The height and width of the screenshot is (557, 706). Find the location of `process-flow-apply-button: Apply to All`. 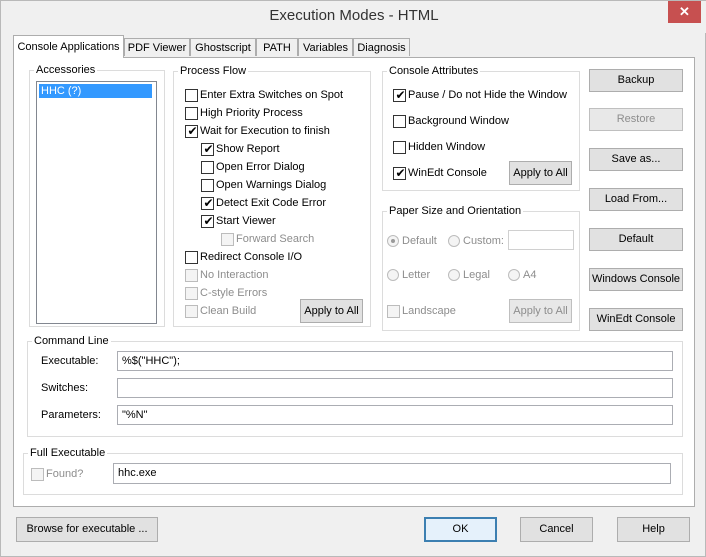

process-flow-apply-button: Apply to All is located at coordinates (331, 311).